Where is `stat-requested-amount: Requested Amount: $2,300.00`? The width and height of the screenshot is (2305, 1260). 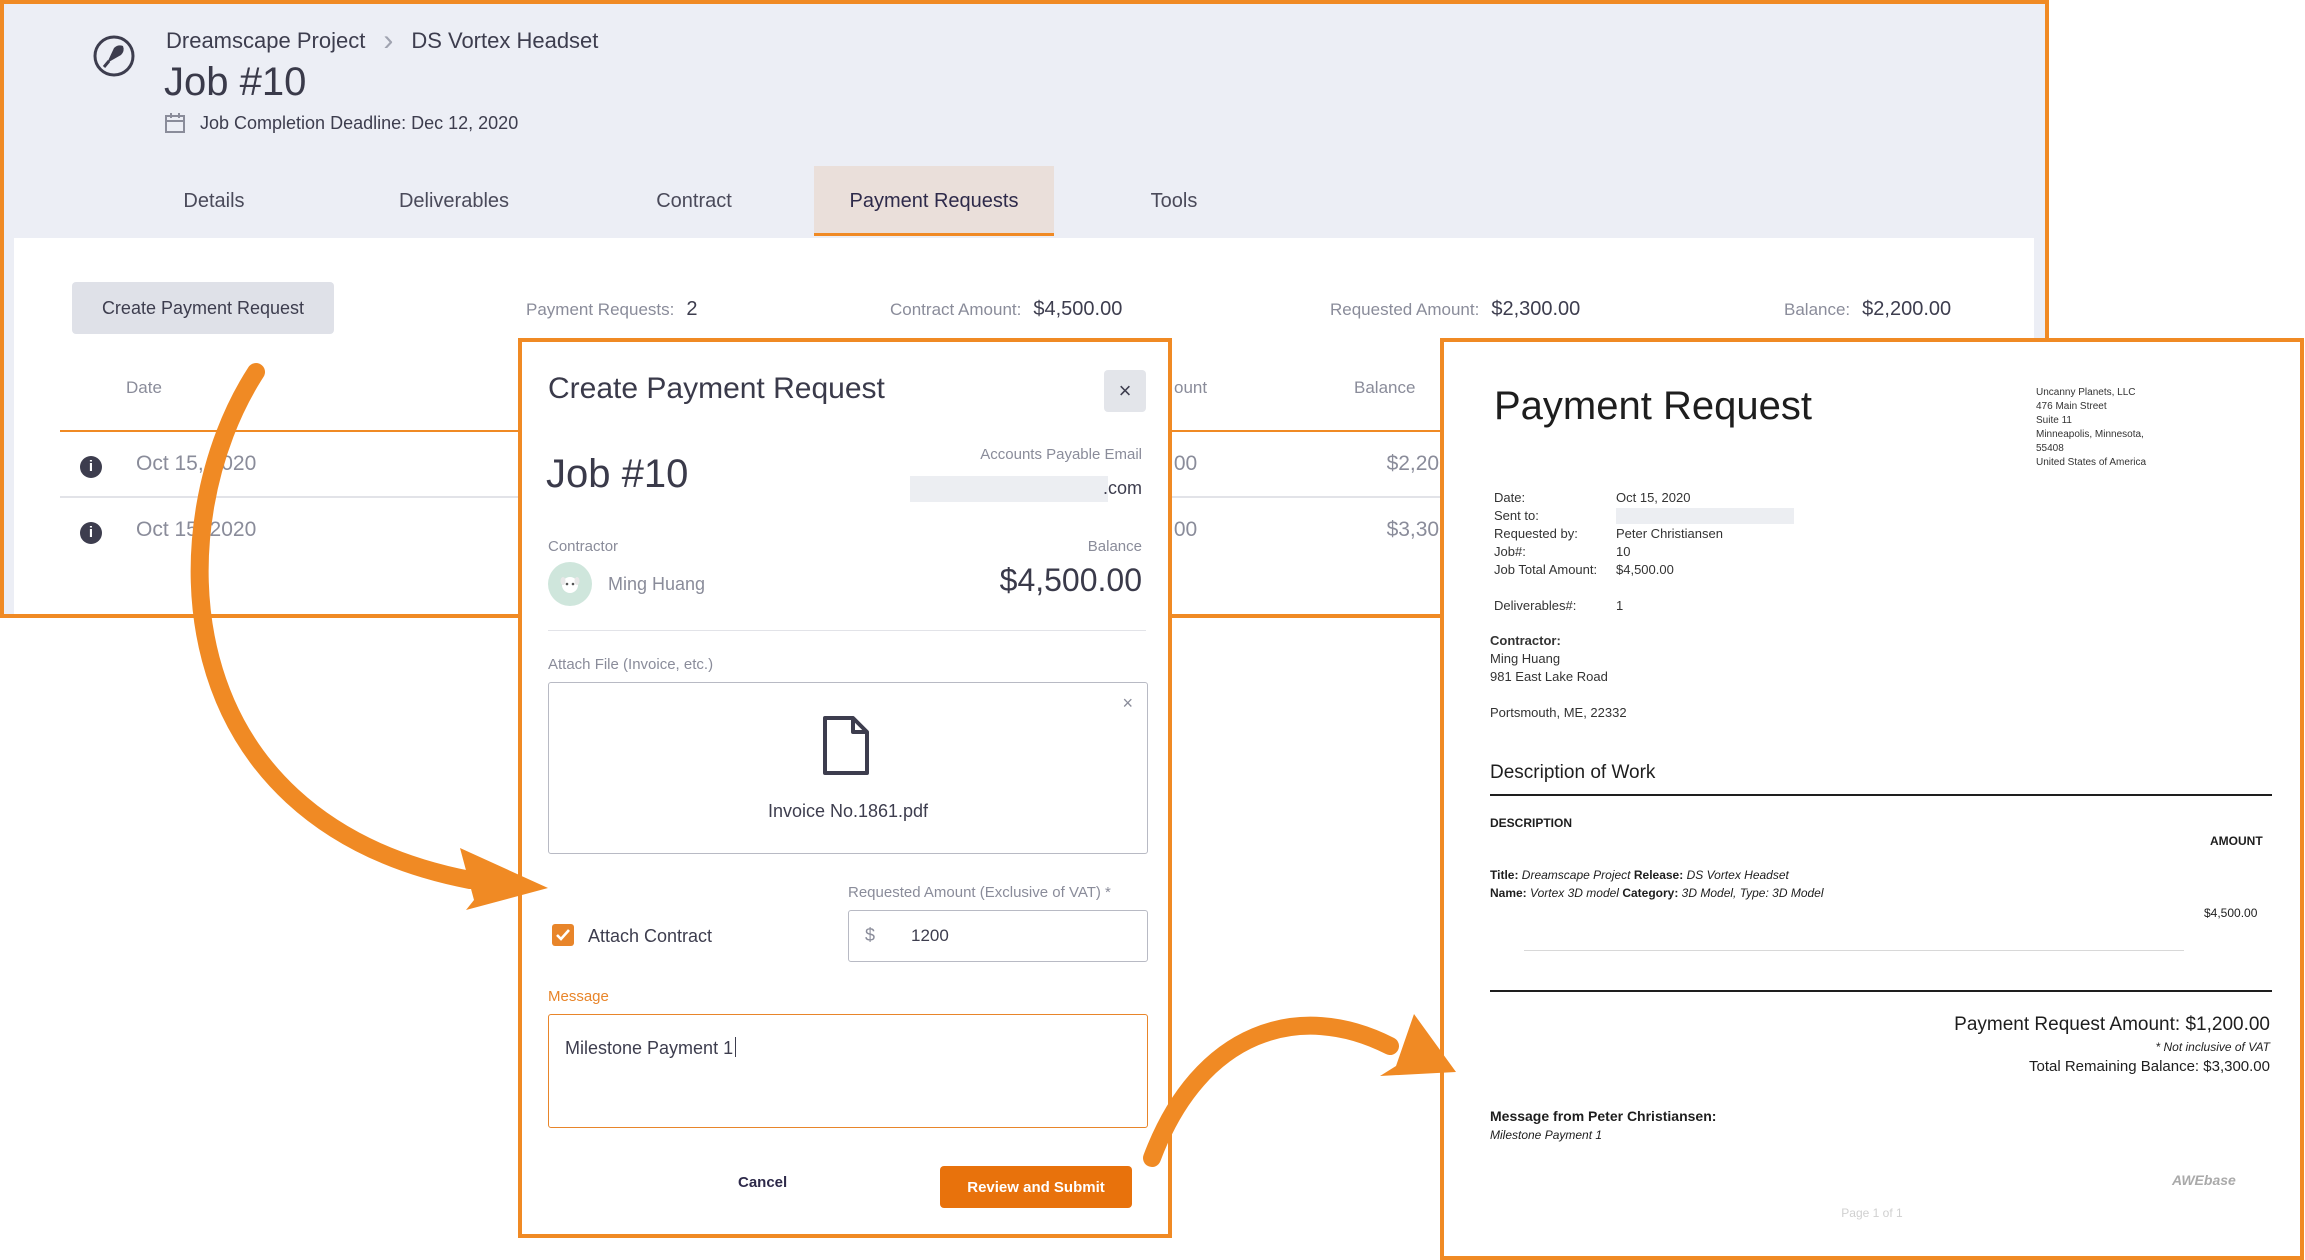 stat-requested-amount: Requested Amount: $2,300.00 is located at coordinates (1455, 309).